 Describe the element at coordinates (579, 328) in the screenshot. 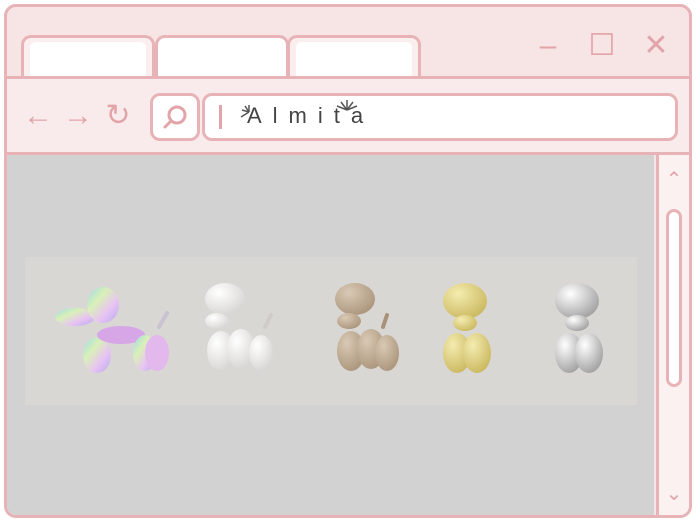

I see `balloon-dog-silver` at that location.